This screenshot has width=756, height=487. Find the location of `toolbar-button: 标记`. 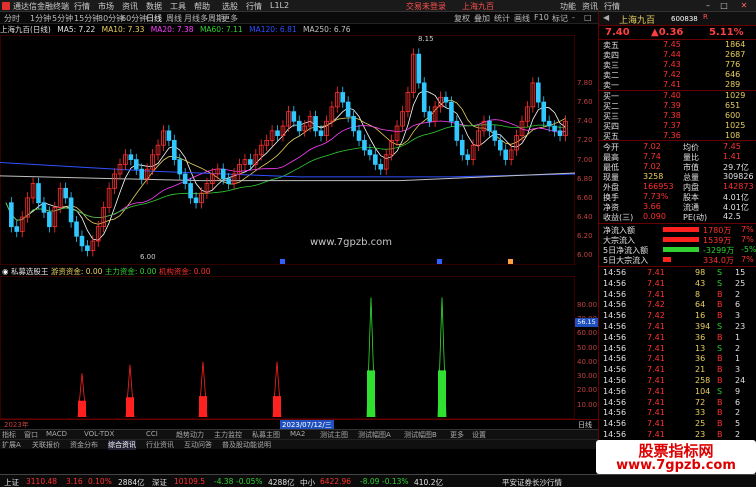

toolbar-button: 标记 is located at coordinates (560, 18).